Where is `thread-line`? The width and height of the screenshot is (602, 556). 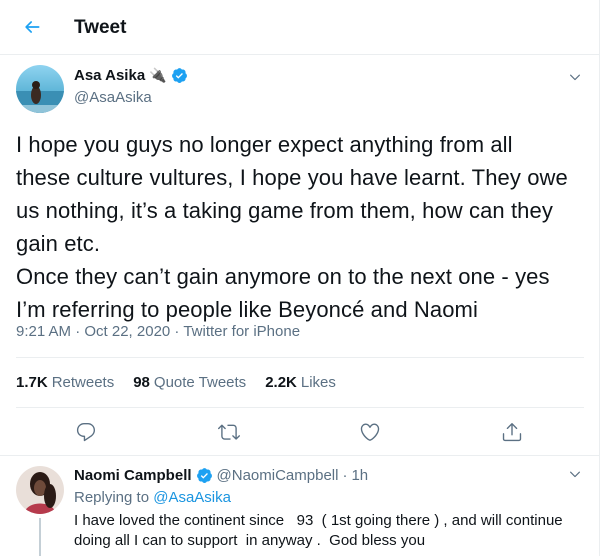
thread-line is located at coordinates (40, 537).